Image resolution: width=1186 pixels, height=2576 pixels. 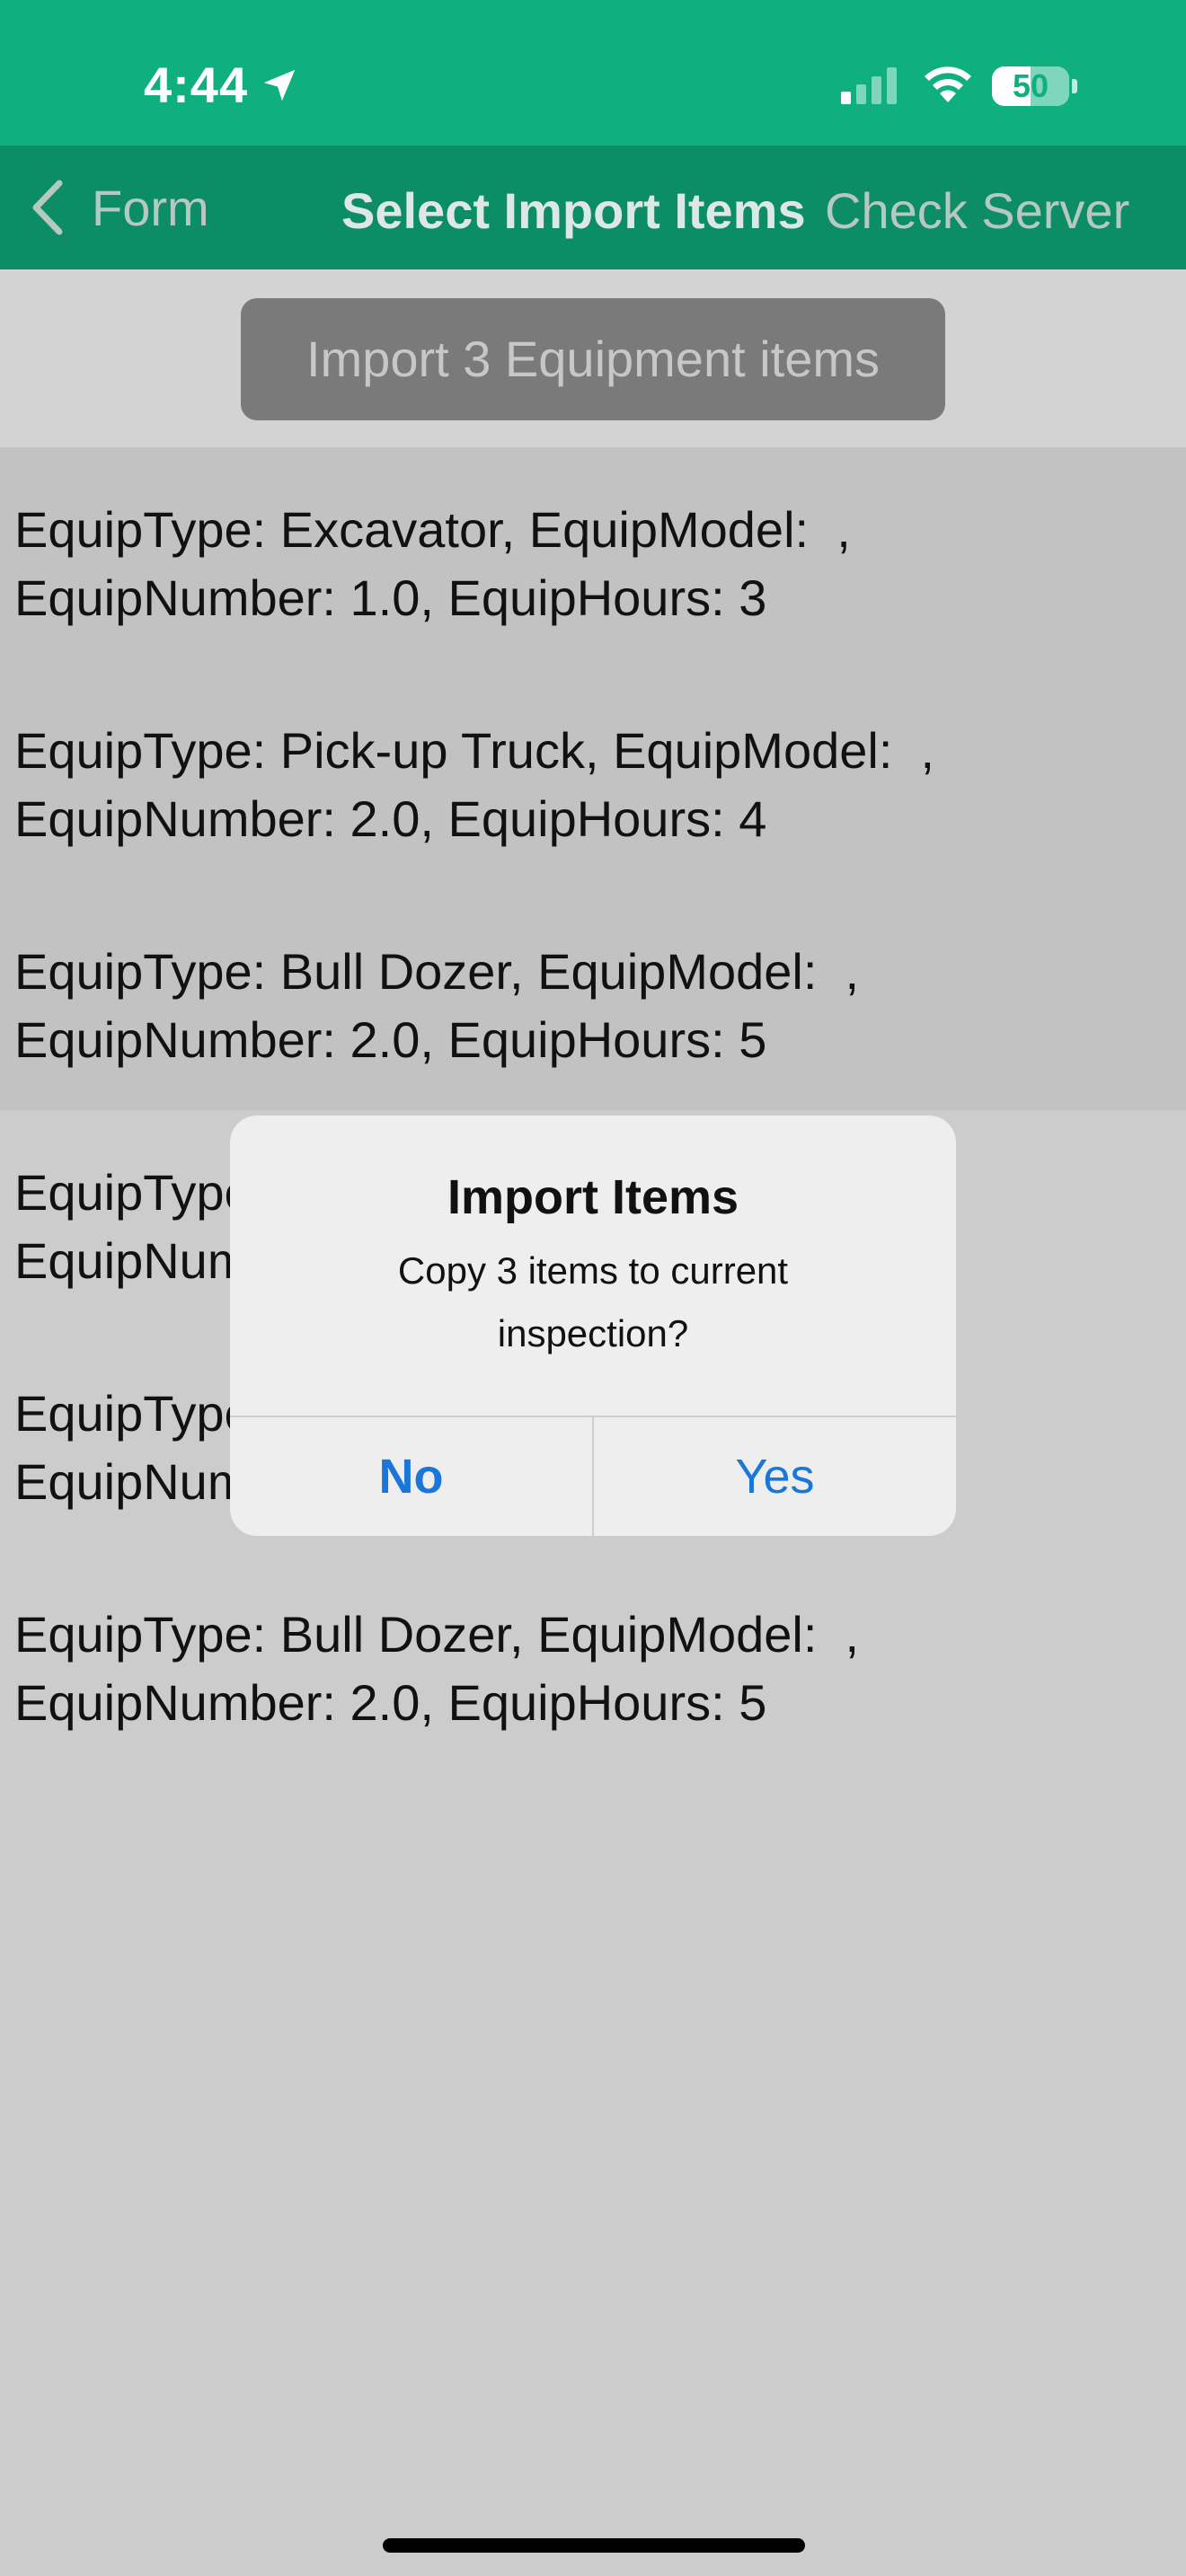 I want to click on status-bar: 4:44 50, so click(x=593, y=73).